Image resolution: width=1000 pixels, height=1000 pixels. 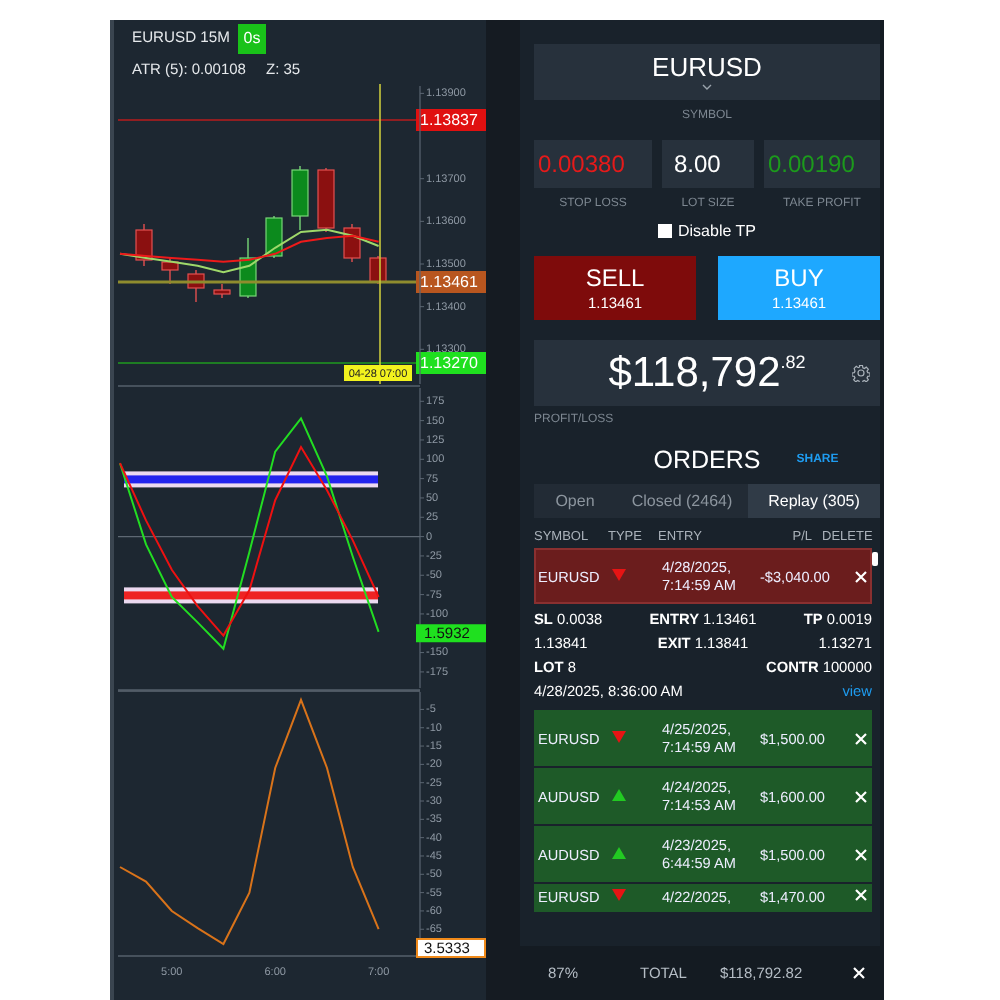 What do you see at coordinates (682, 501) in the screenshot?
I see `tab: Closed (2464)` at bounding box center [682, 501].